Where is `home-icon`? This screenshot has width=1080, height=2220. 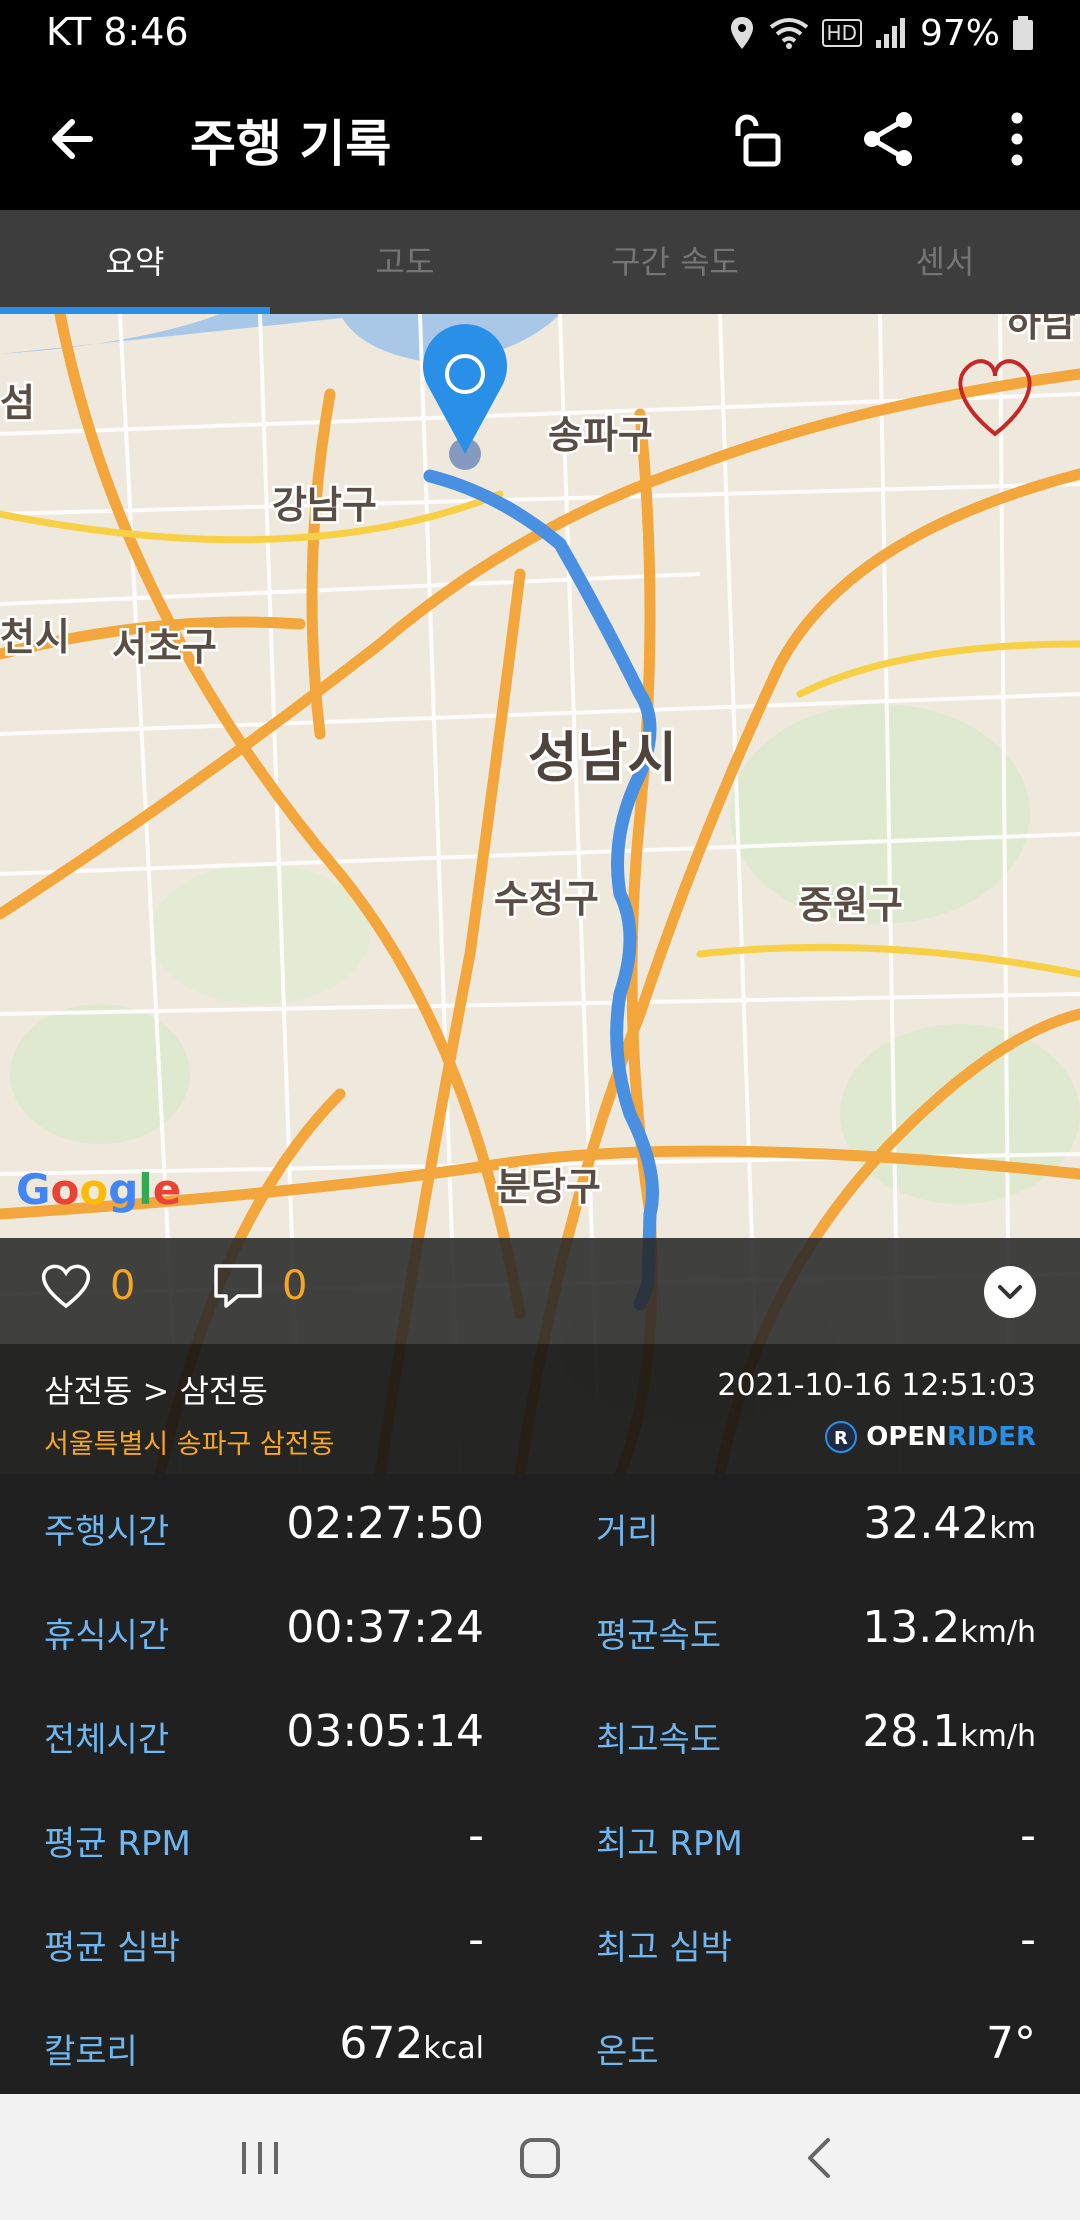
home-icon is located at coordinates (540, 2158).